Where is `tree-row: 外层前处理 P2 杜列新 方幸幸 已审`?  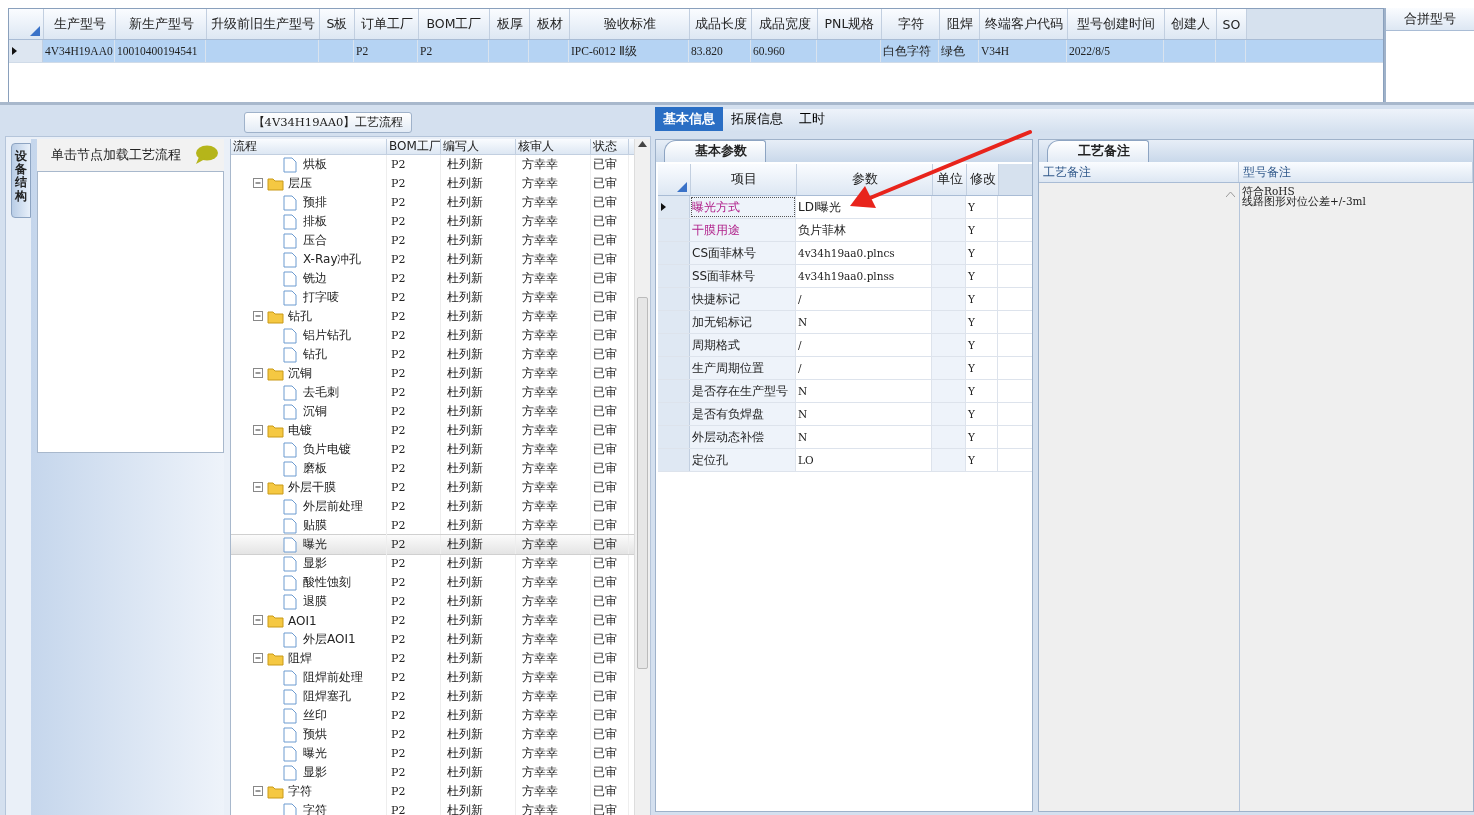 tree-row: 外层前处理 P2 杜列新 方幸幸 已审 is located at coordinates (432, 506).